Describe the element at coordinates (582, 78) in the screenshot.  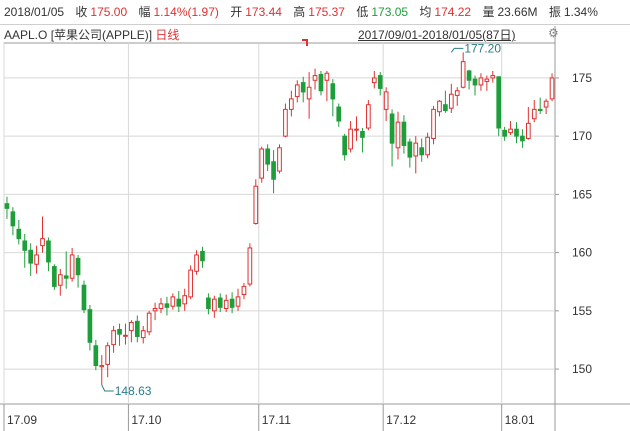
I see `y-tick-label: 175` at that location.